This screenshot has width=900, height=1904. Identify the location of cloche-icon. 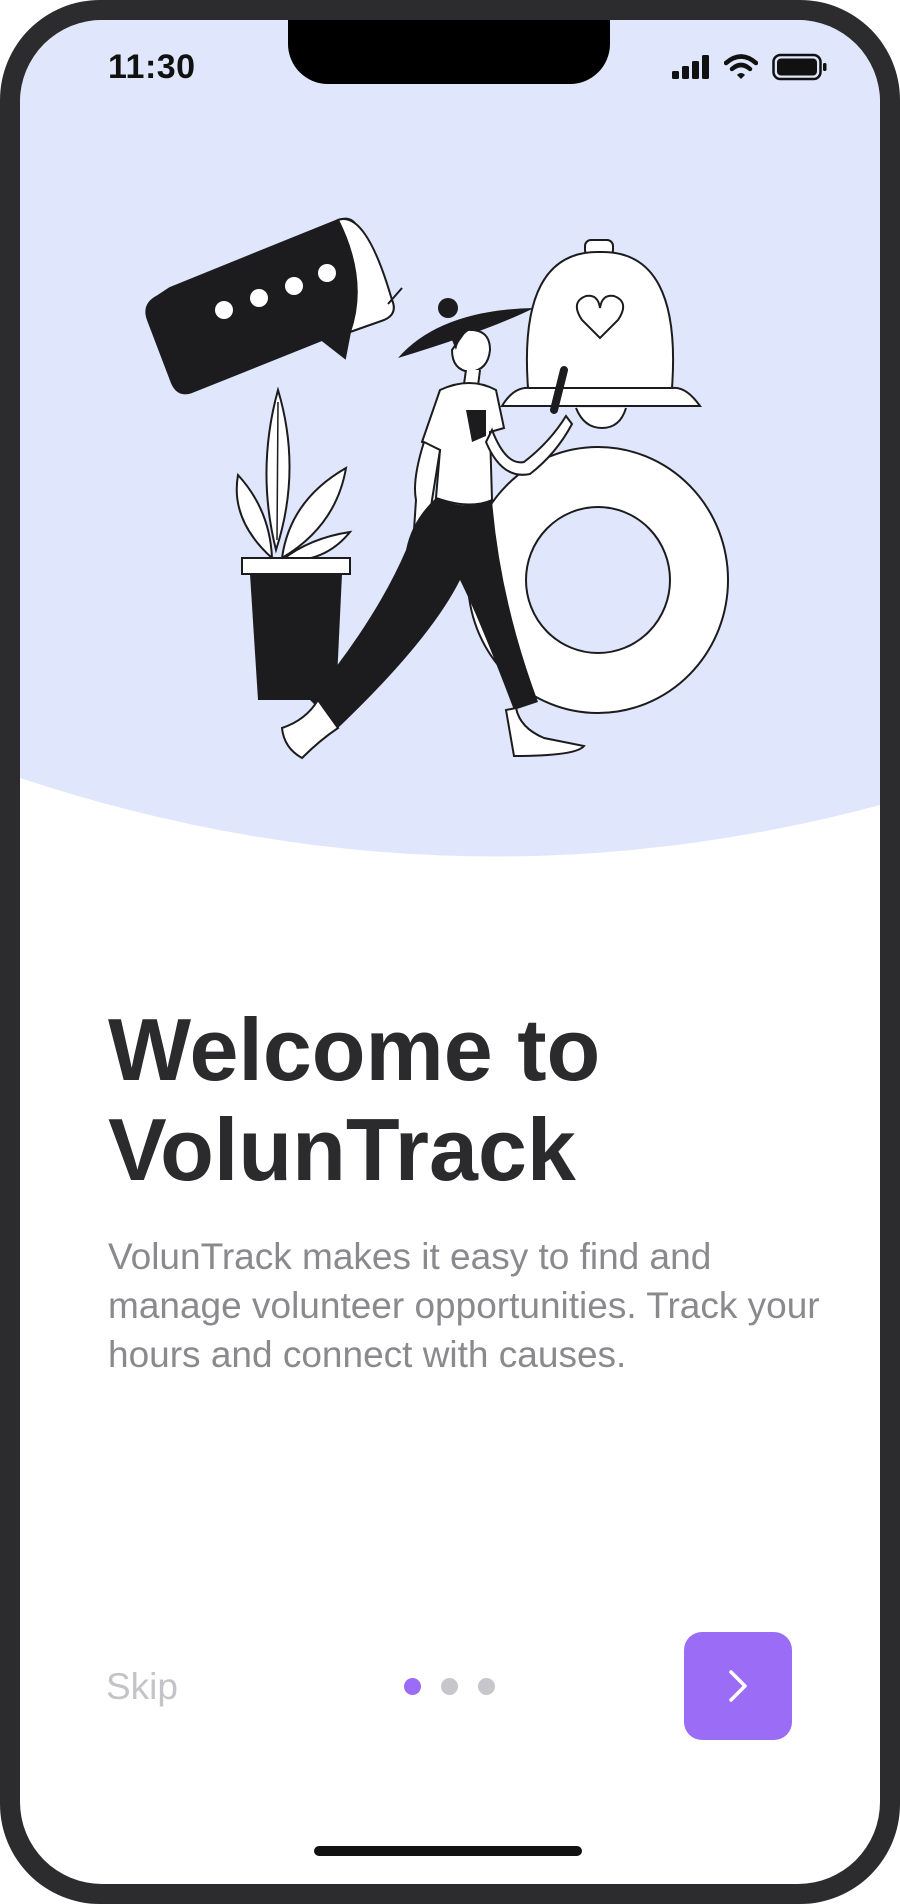
(601, 334).